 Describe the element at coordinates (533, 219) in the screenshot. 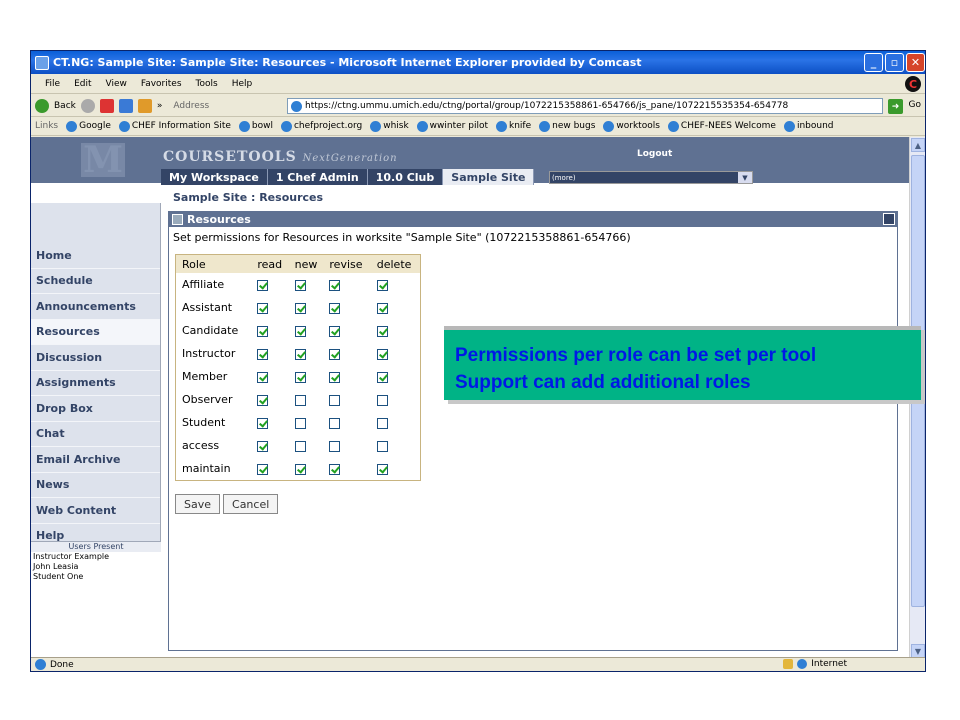

I see `tool-header: Resources` at that location.